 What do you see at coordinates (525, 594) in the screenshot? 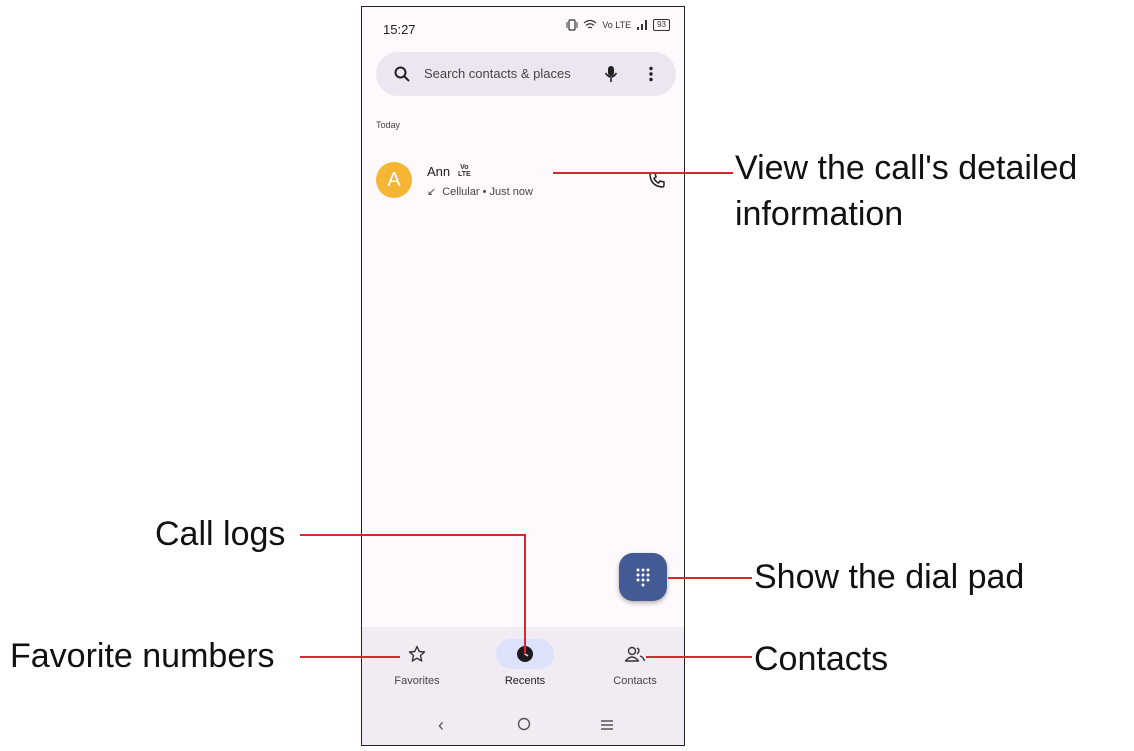
I see `annotation-line-call-logs-vertical` at bounding box center [525, 594].